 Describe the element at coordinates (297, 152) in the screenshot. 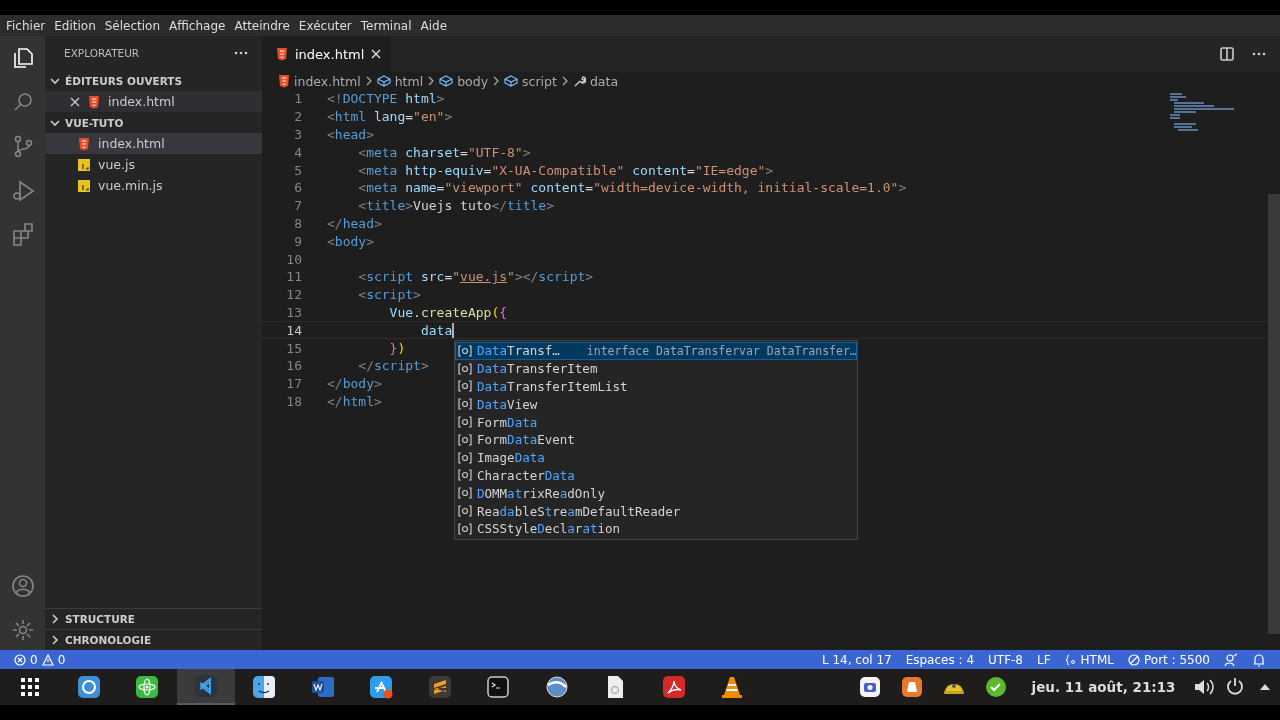

I see `line-number: 4` at that location.